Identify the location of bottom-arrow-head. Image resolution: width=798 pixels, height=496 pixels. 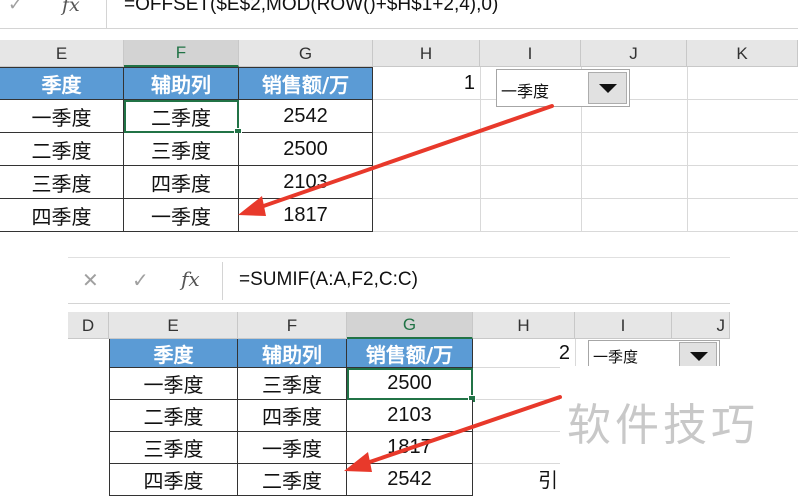
(358, 462).